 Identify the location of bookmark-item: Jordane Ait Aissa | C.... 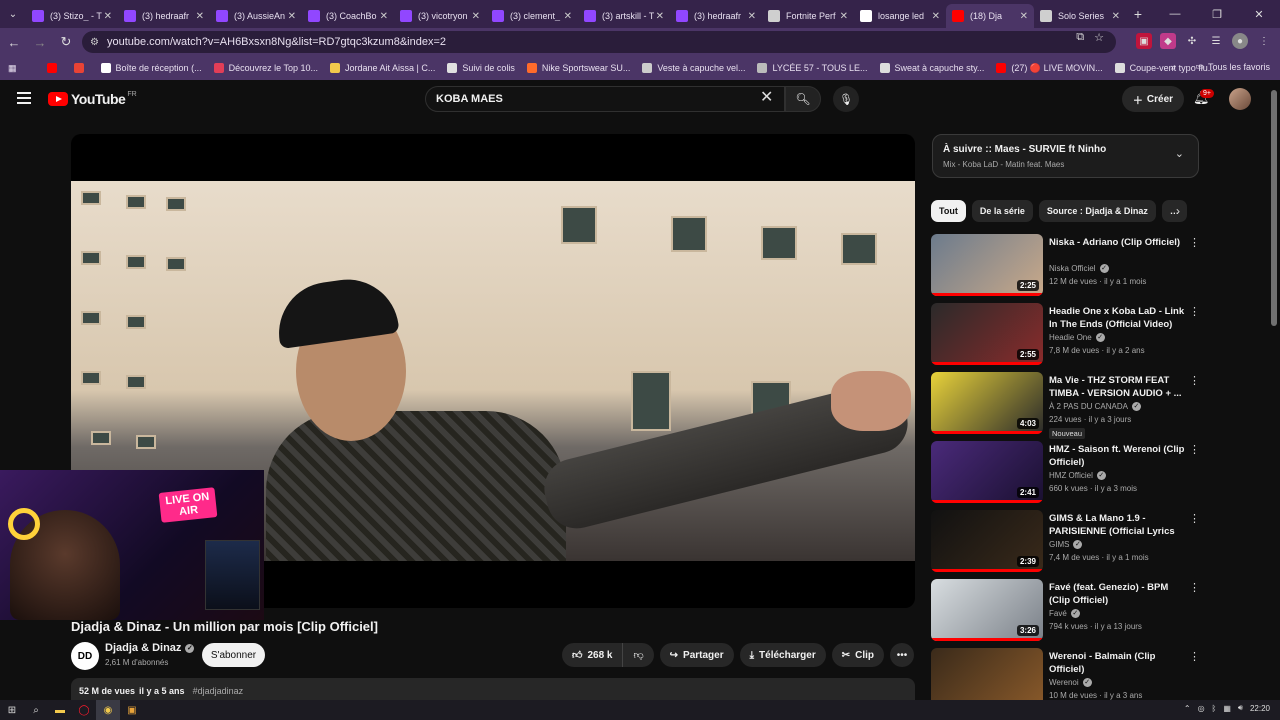
(382, 68).